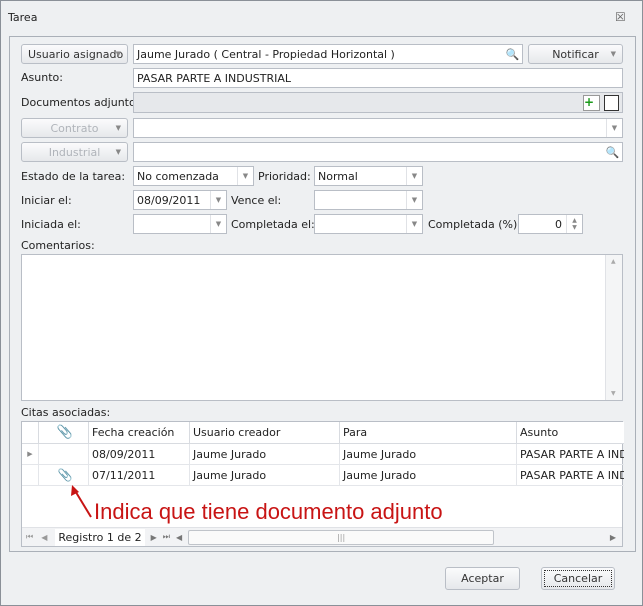 The height and width of the screenshot is (606, 643). What do you see at coordinates (178, 176) in the screenshot?
I see `status-value: No comenzada` at bounding box center [178, 176].